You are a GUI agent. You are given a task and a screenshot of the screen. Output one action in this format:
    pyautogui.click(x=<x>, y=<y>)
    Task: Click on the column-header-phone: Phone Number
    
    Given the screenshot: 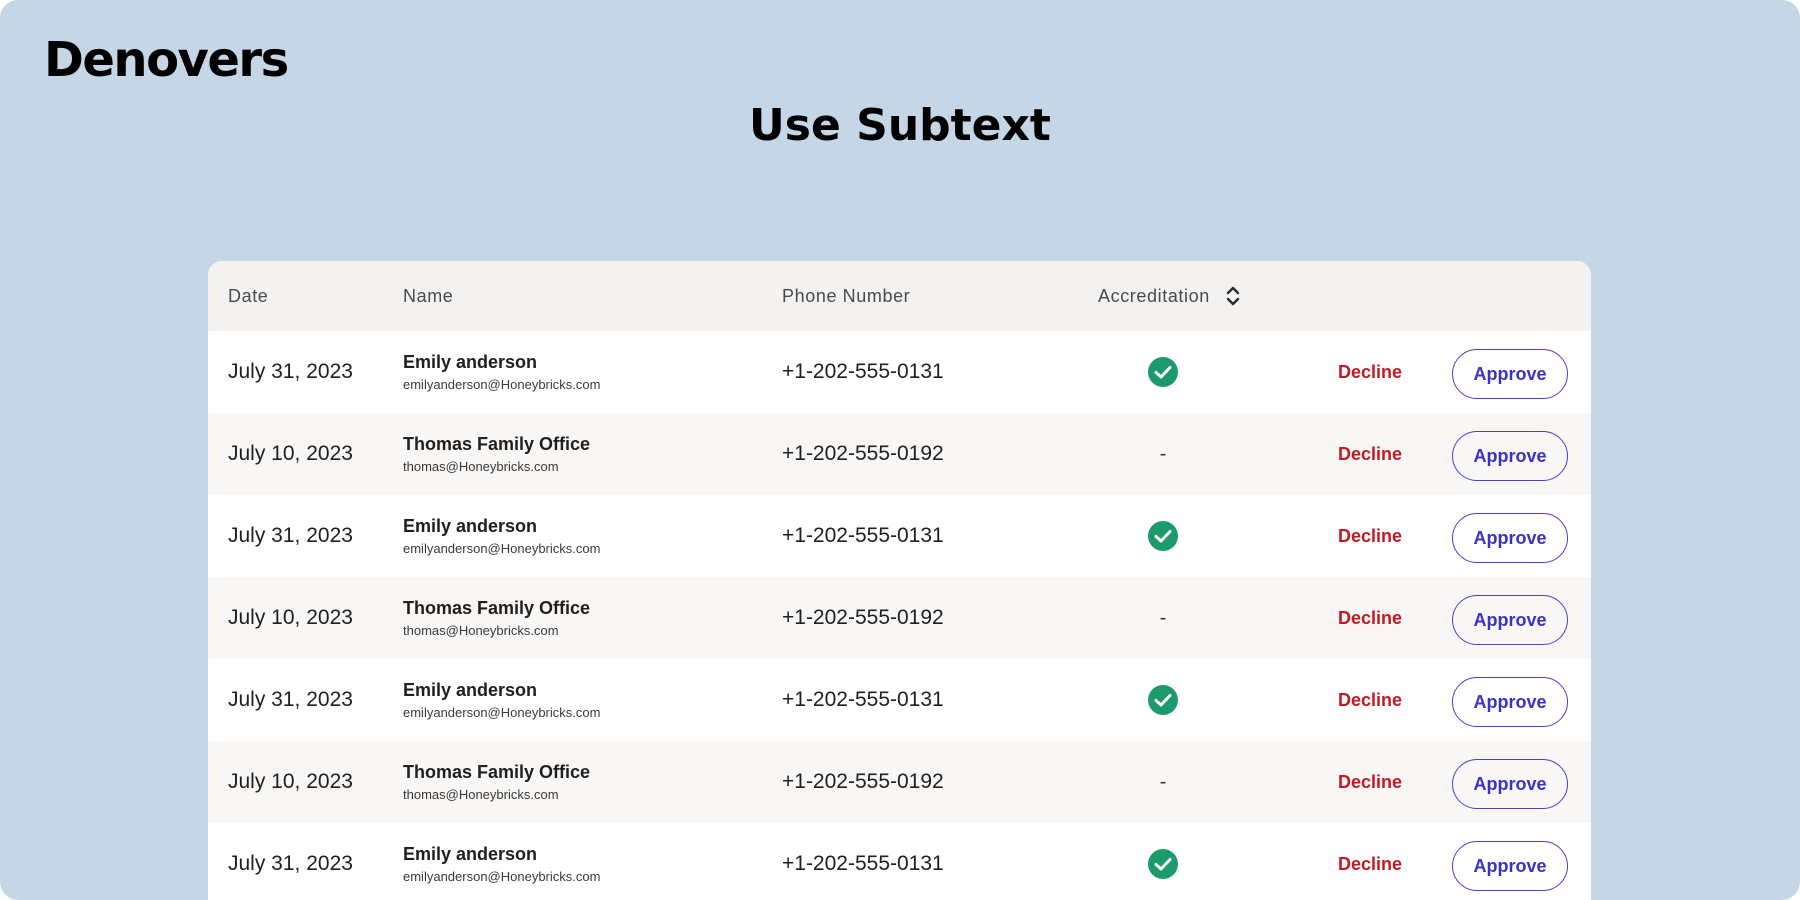 What is the action you would take?
    pyautogui.click(x=846, y=295)
    